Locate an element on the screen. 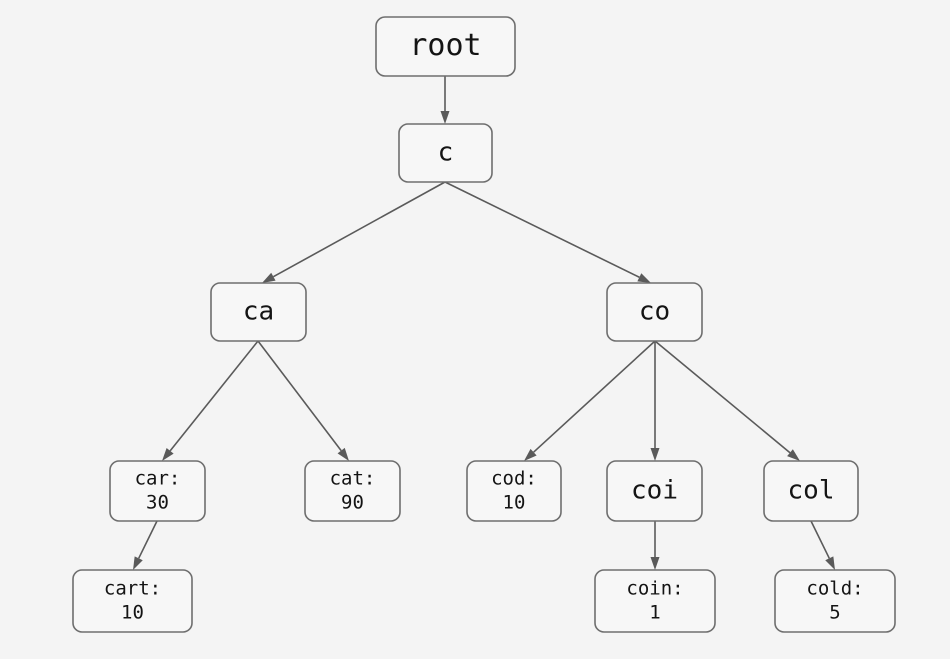 This screenshot has height=659, width=950. node-label: coin: is located at coordinates (654, 588).